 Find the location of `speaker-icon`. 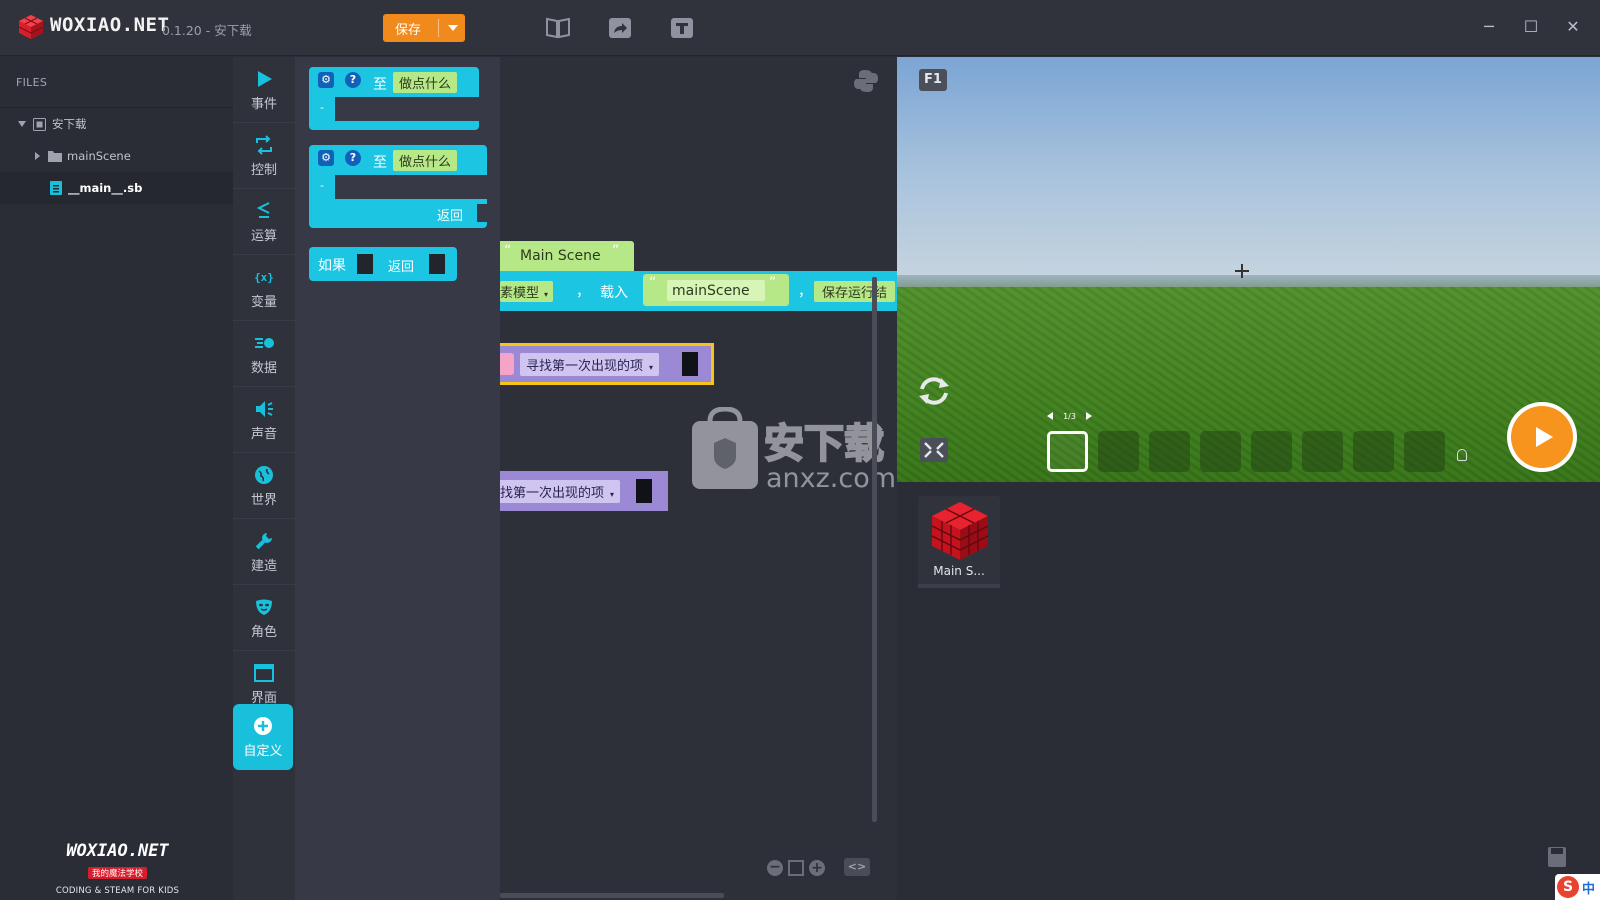

speaker-icon is located at coordinates (264, 408).